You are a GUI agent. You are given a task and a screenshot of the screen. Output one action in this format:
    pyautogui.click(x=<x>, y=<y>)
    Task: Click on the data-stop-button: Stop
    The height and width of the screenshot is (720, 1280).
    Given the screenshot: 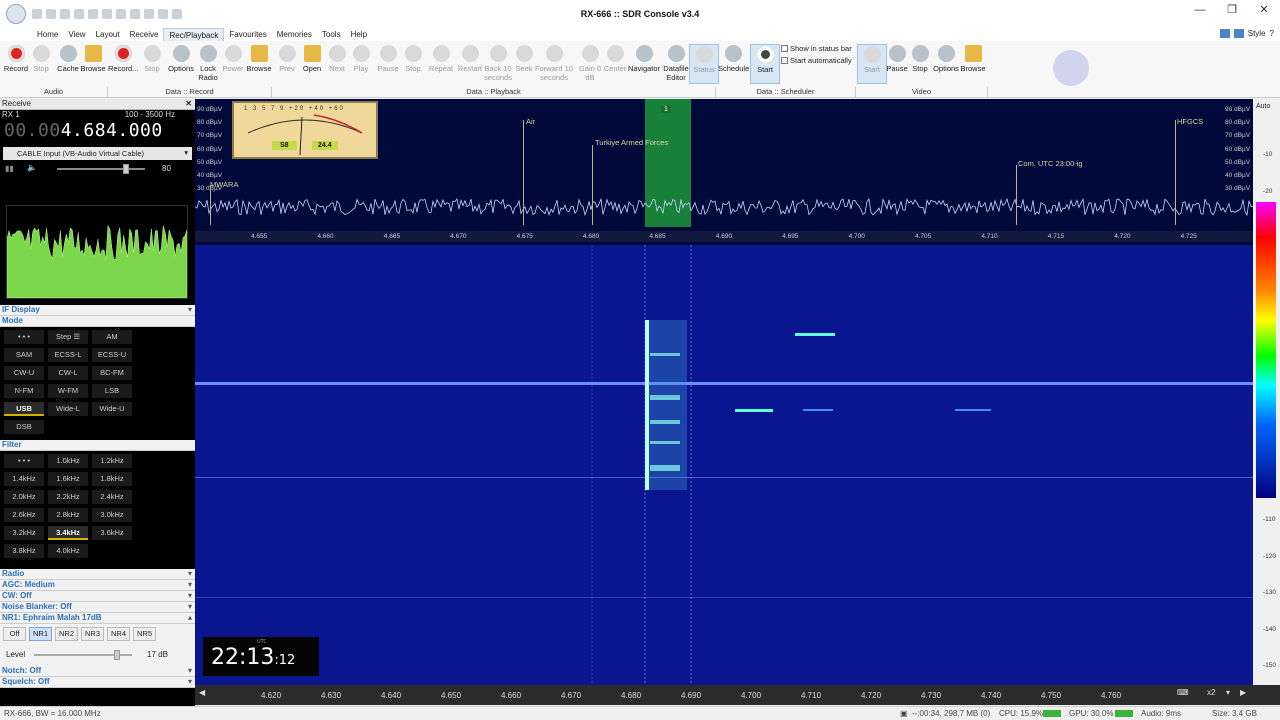 What is the action you would take?
    pyautogui.click(x=152, y=64)
    